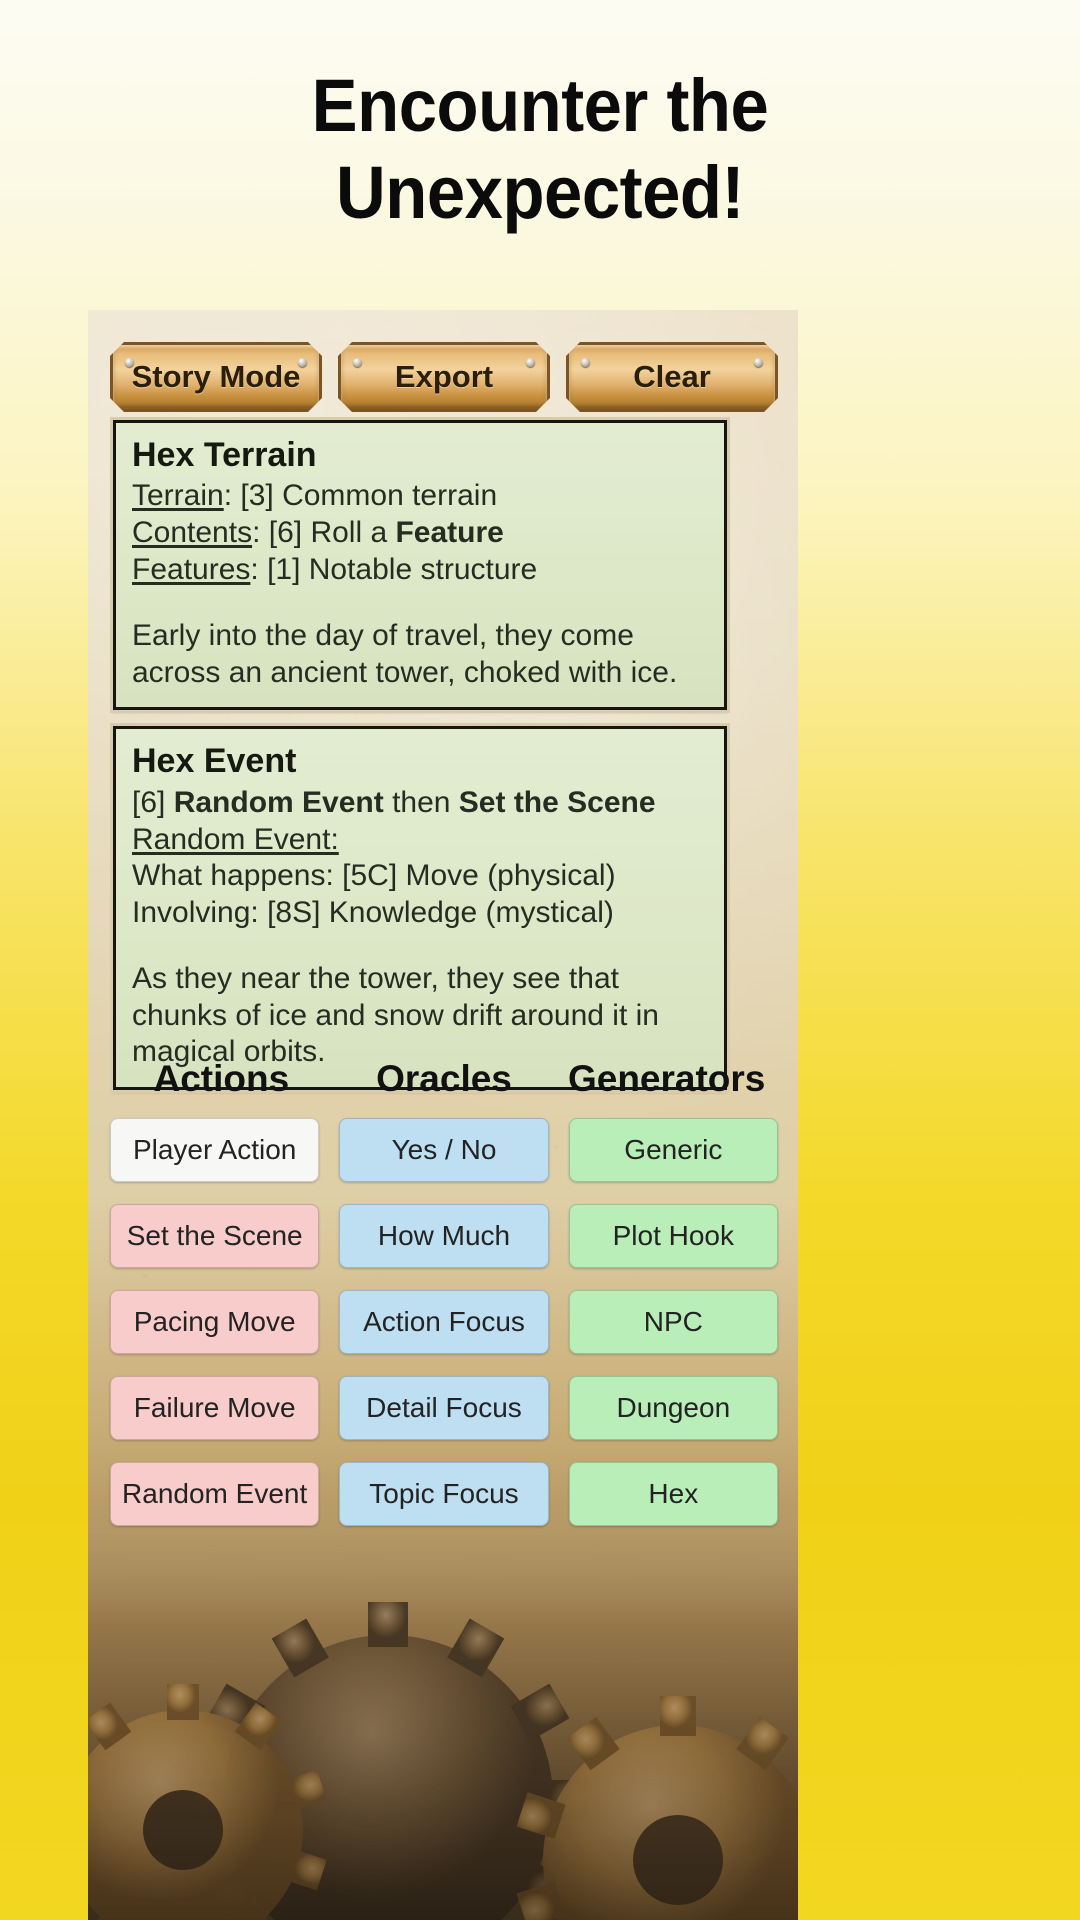 The width and height of the screenshot is (1080, 1920). What do you see at coordinates (673, 1150) in the screenshot?
I see `generator-button-generic: Generic` at bounding box center [673, 1150].